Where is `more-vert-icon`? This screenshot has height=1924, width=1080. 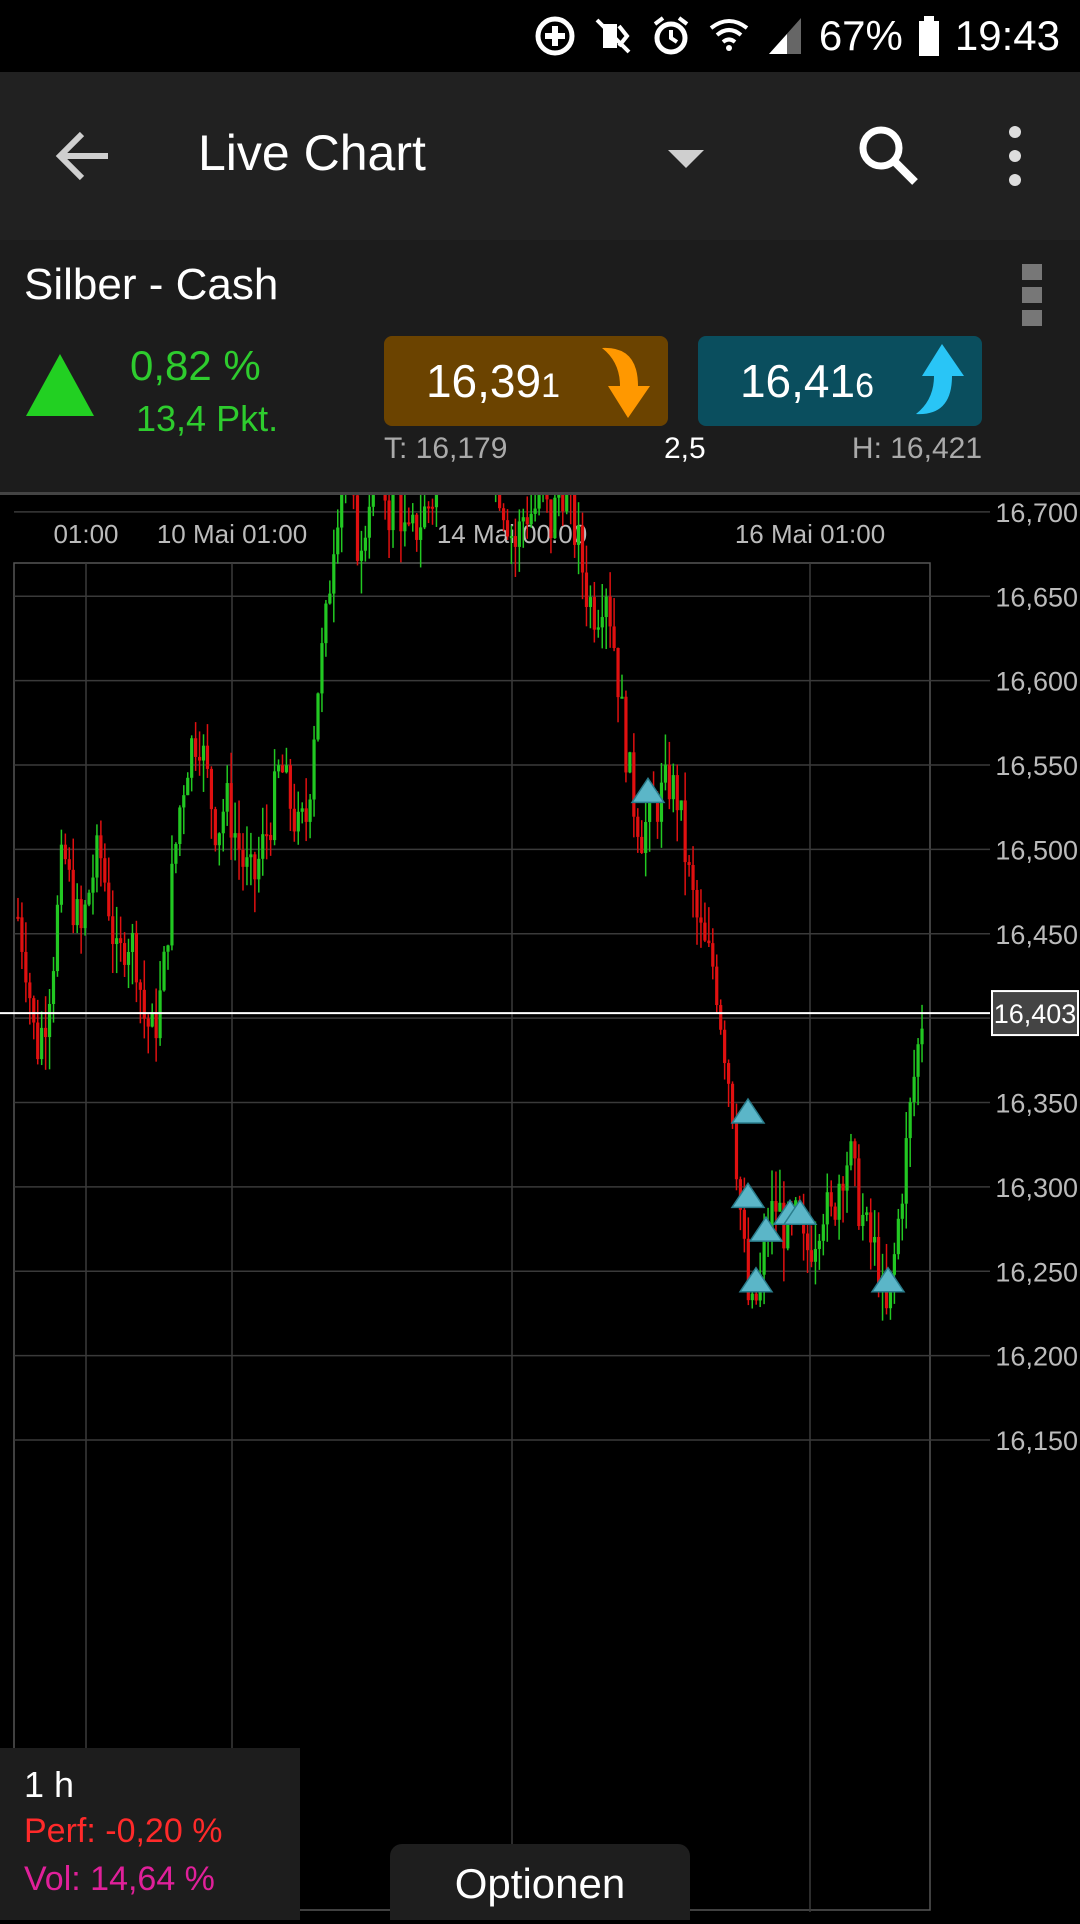 more-vert-icon is located at coordinates (1015, 156).